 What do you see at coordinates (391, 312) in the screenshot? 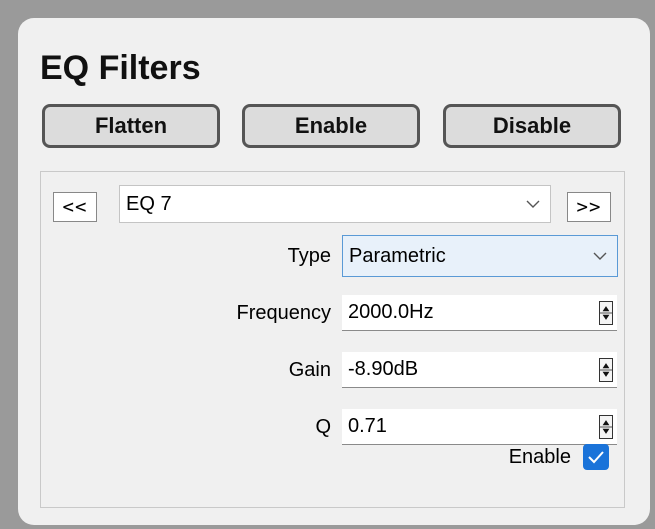
I see `frequency-value: 2000.0Hz` at bounding box center [391, 312].